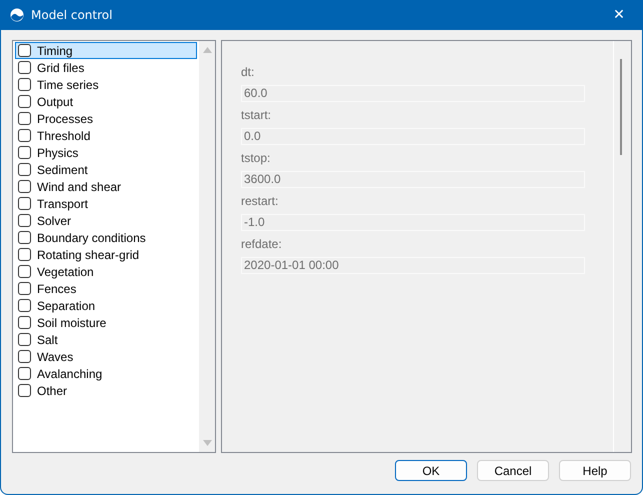 This screenshot has height=495, width=643. What do you see at coordinates (106, 305) in the screenshot?
I see `list-item: Separation` at bounding box center [106, 305].